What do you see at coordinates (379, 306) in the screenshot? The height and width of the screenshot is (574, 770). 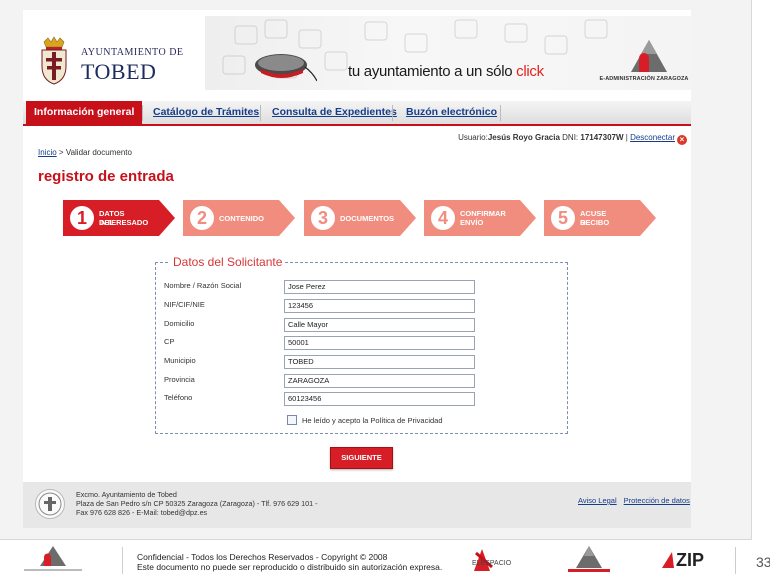 I see `nif-input: 123456` at bounding box center [379, 306].